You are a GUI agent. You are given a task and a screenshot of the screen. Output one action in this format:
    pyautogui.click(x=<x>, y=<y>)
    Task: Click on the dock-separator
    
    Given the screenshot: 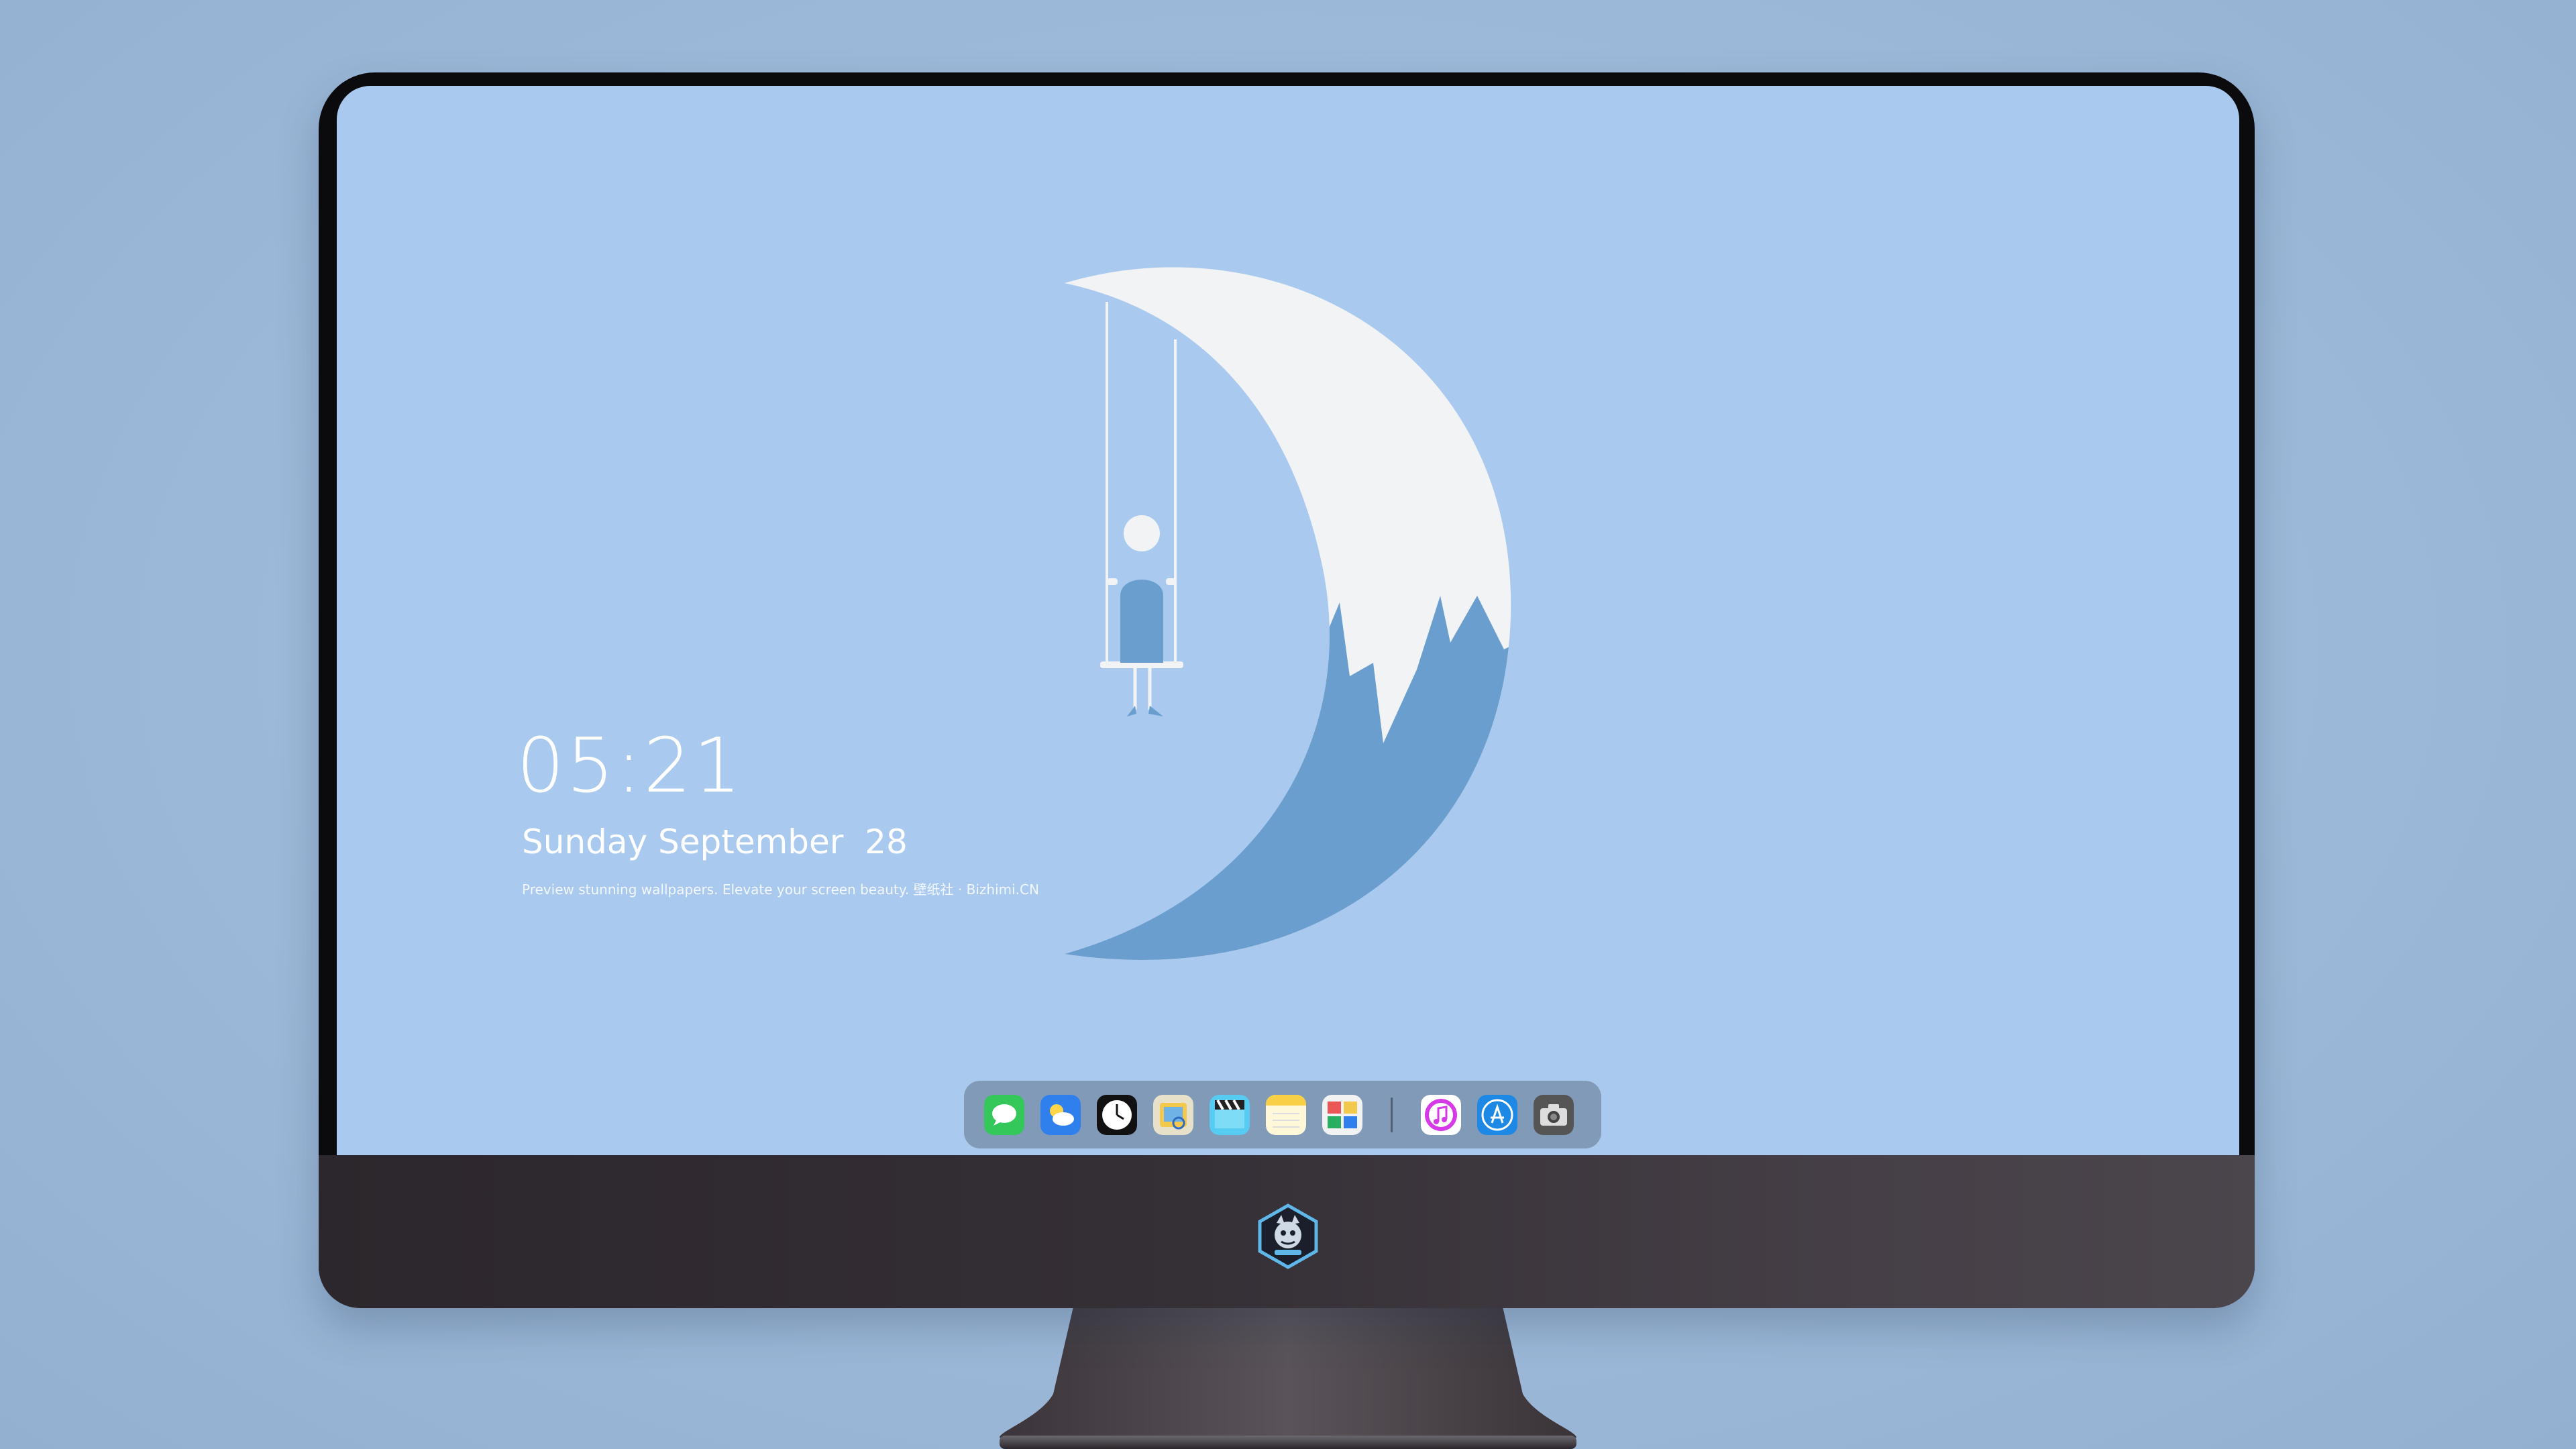 What is the action you would take?
    pyautogui.click(x=1392, y=1114)
    